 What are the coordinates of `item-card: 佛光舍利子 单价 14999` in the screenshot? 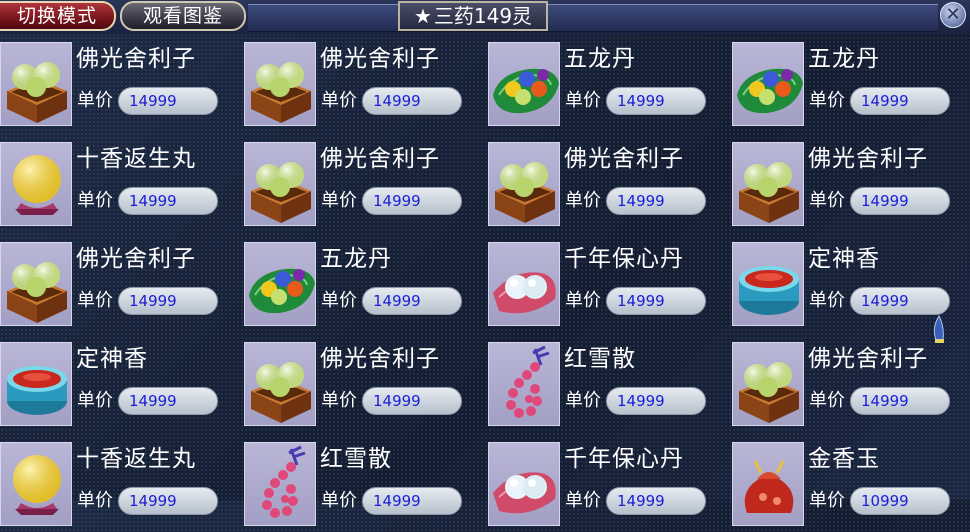 It's located at (359, 187).